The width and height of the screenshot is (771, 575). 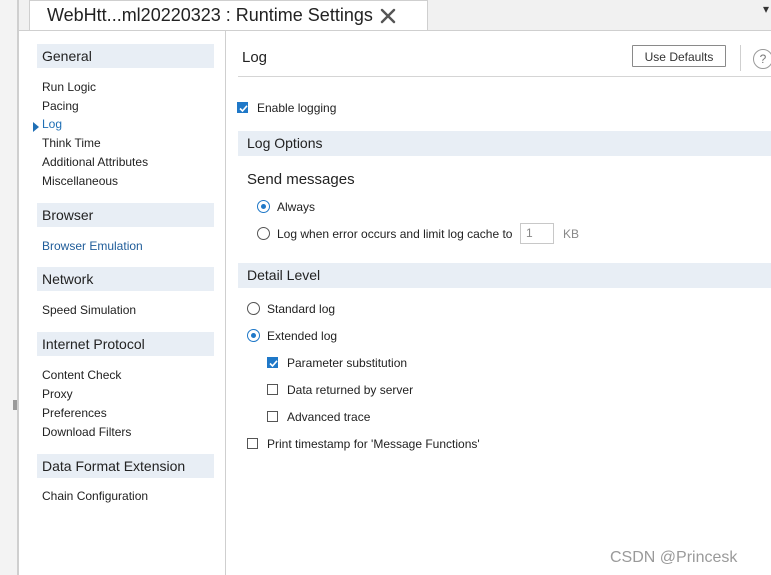 I want to click on nav-header-network: Network, so click(x=125, y=279).